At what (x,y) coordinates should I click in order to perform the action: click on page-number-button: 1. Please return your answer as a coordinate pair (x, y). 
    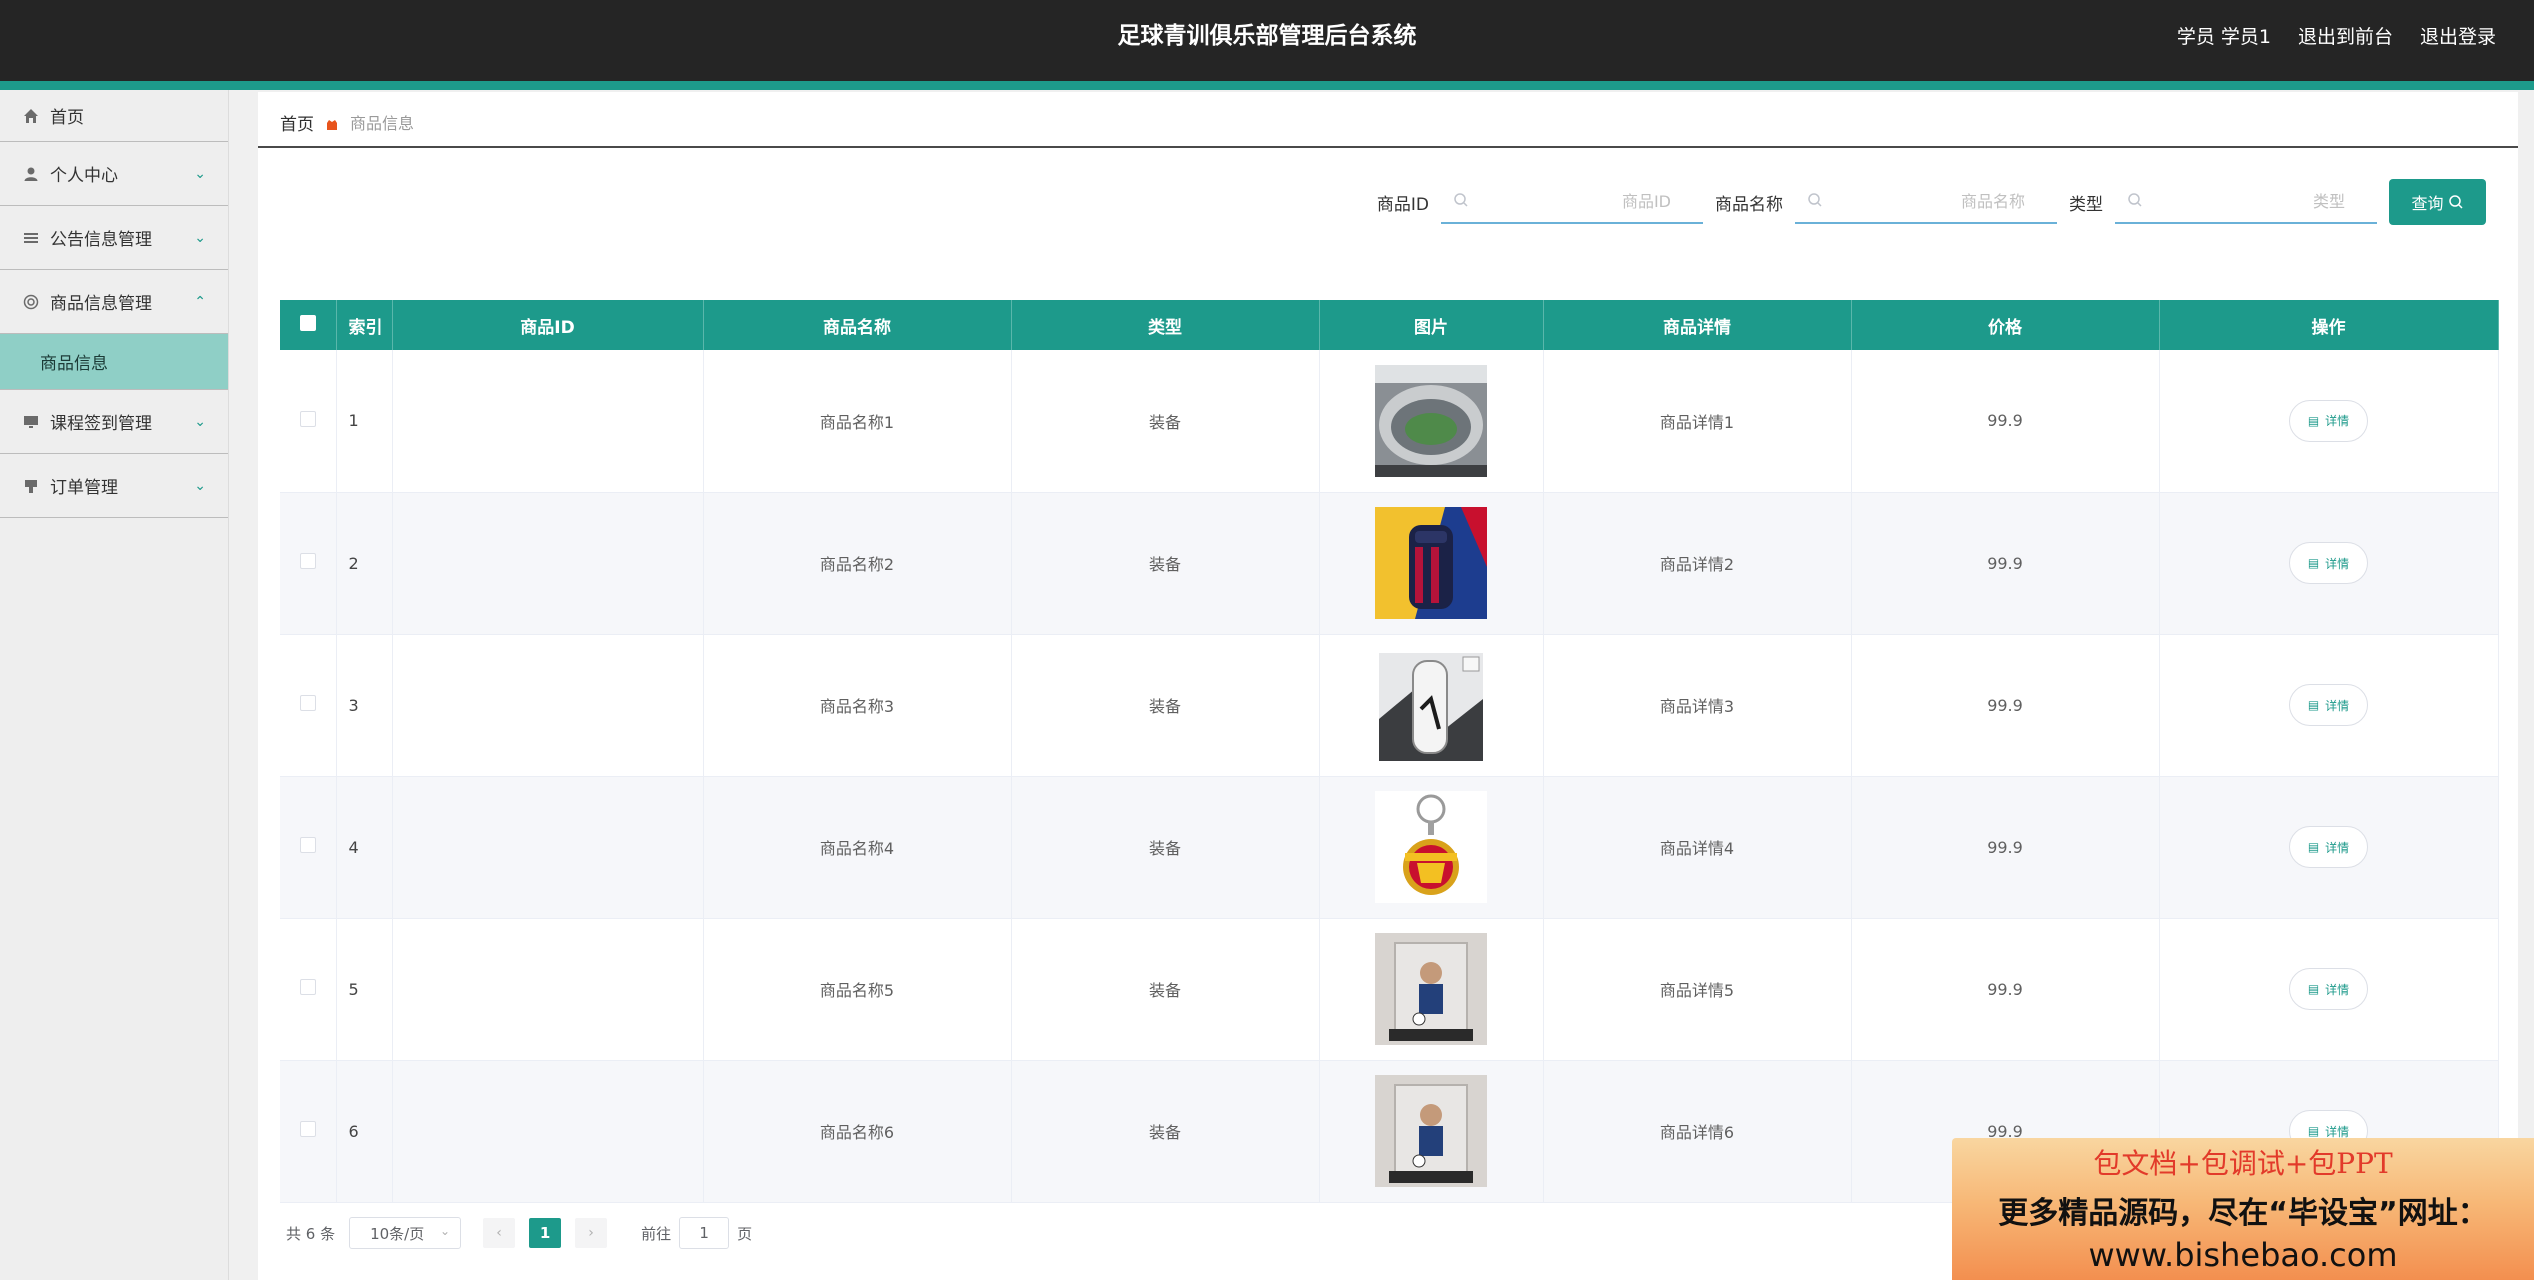
    Looking at the image, I should click on (545, 1233).